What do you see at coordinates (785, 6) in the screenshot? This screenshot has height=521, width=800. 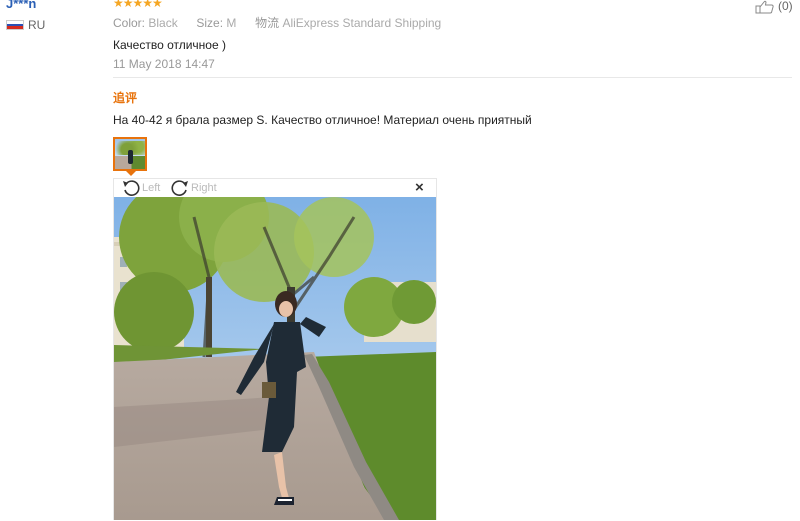 I see `helpful-count: (0)` at bounding box center [785, 6].